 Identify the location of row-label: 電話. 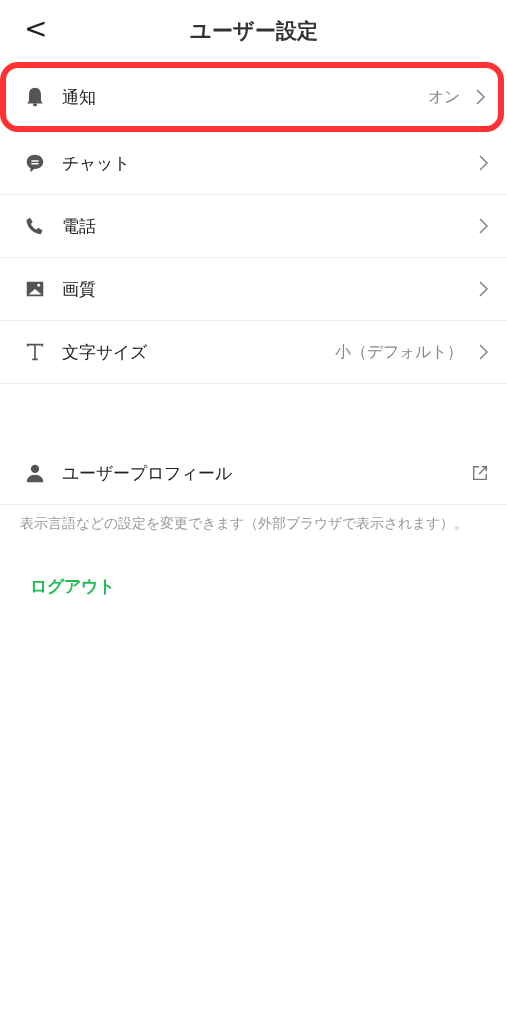
(79, 226).